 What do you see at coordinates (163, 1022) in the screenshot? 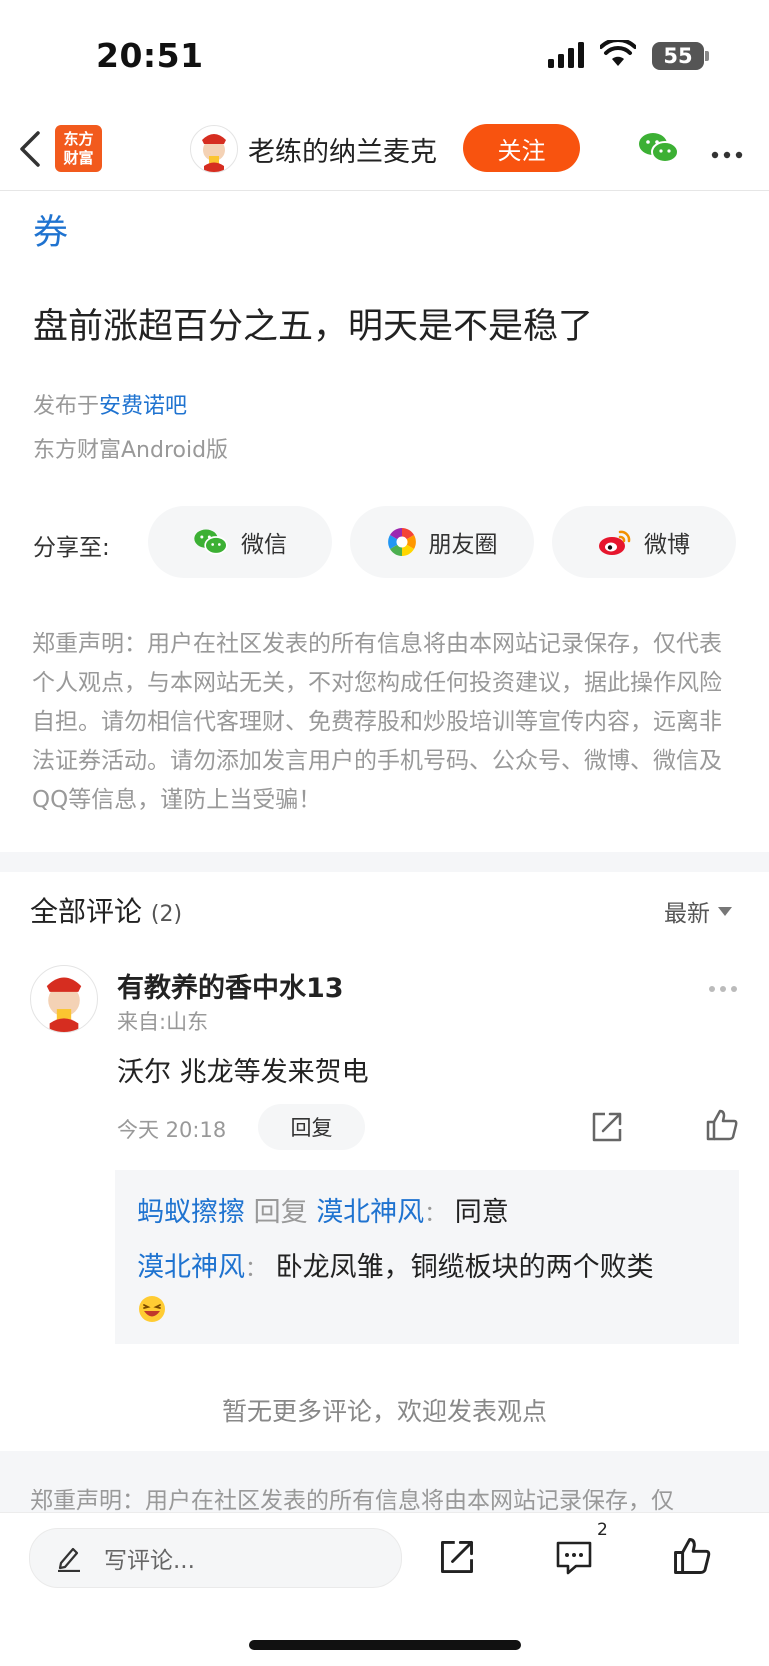
I see `commenter-location: 来自:山东` at bounding box center [163, 1022].